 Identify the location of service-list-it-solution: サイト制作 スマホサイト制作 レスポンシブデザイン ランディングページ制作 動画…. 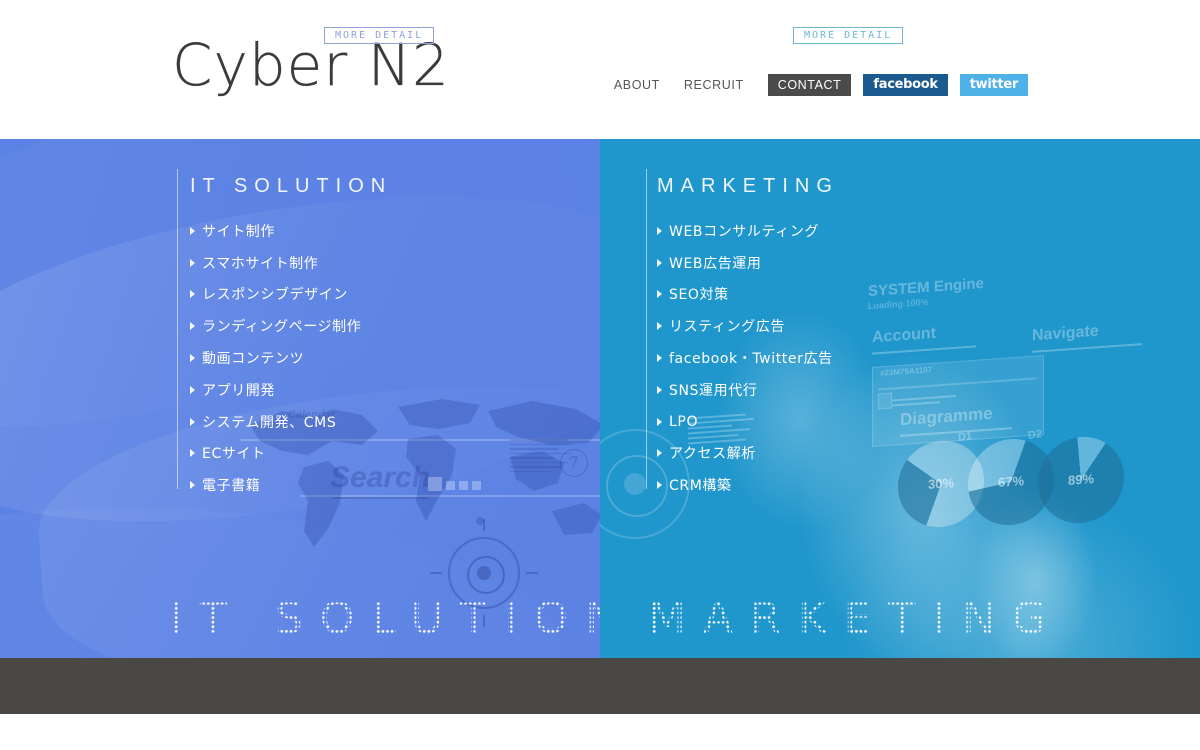
(275, 358).